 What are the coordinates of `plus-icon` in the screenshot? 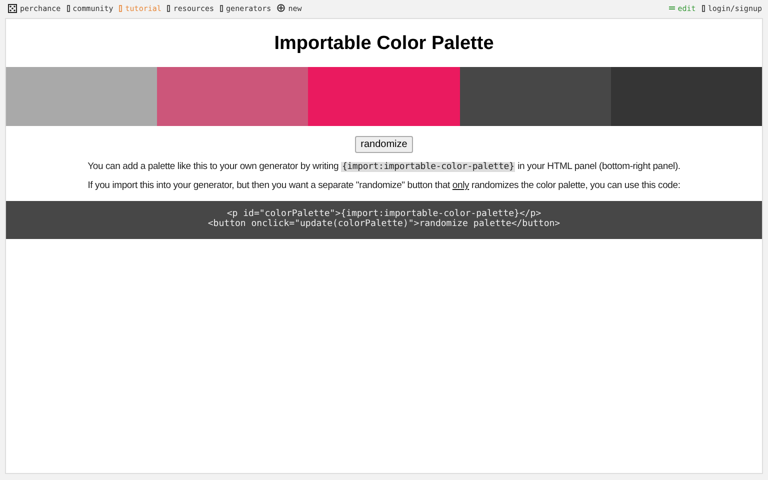 It's located at (281, 8).